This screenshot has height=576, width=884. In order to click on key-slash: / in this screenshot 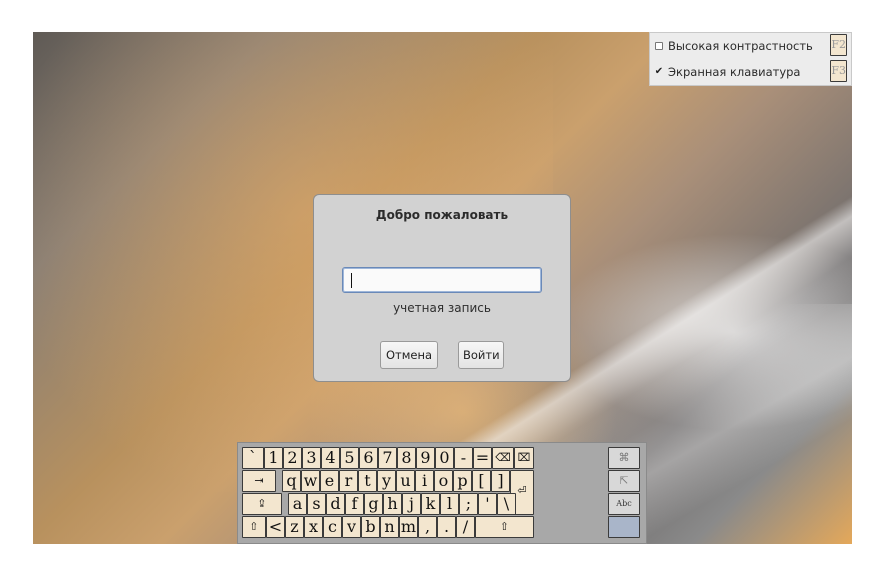, I will do `click(465, 527)`.